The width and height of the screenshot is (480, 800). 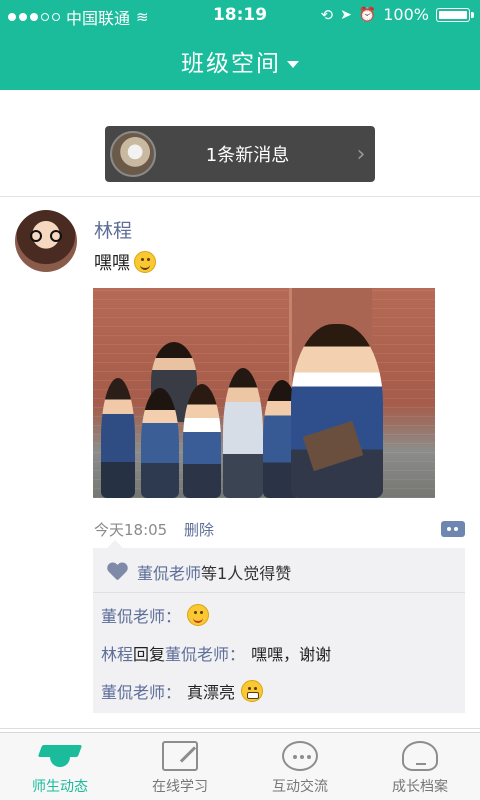 What do you see at coordinates (180, 756) in the screenshot?
I see `edit-icon` at bounding box center [180, 756].